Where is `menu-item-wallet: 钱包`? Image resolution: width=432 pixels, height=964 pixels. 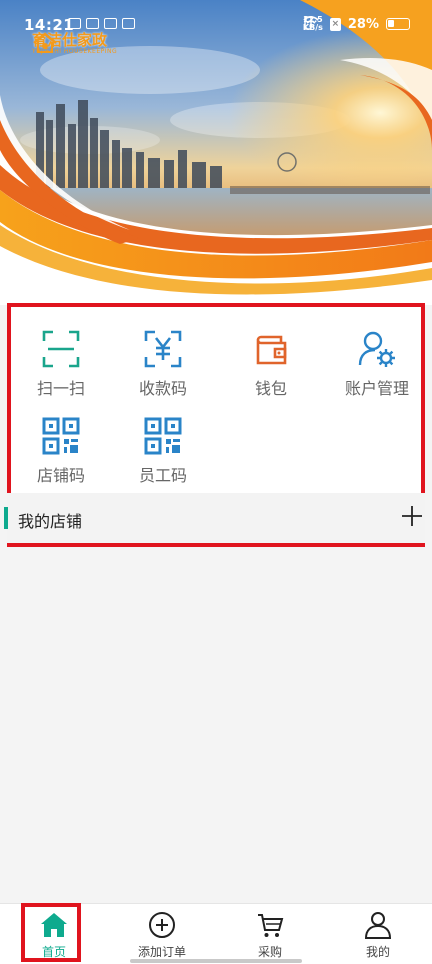 menu-item-wallet: 钱包 is located at coordinates (271, 364).